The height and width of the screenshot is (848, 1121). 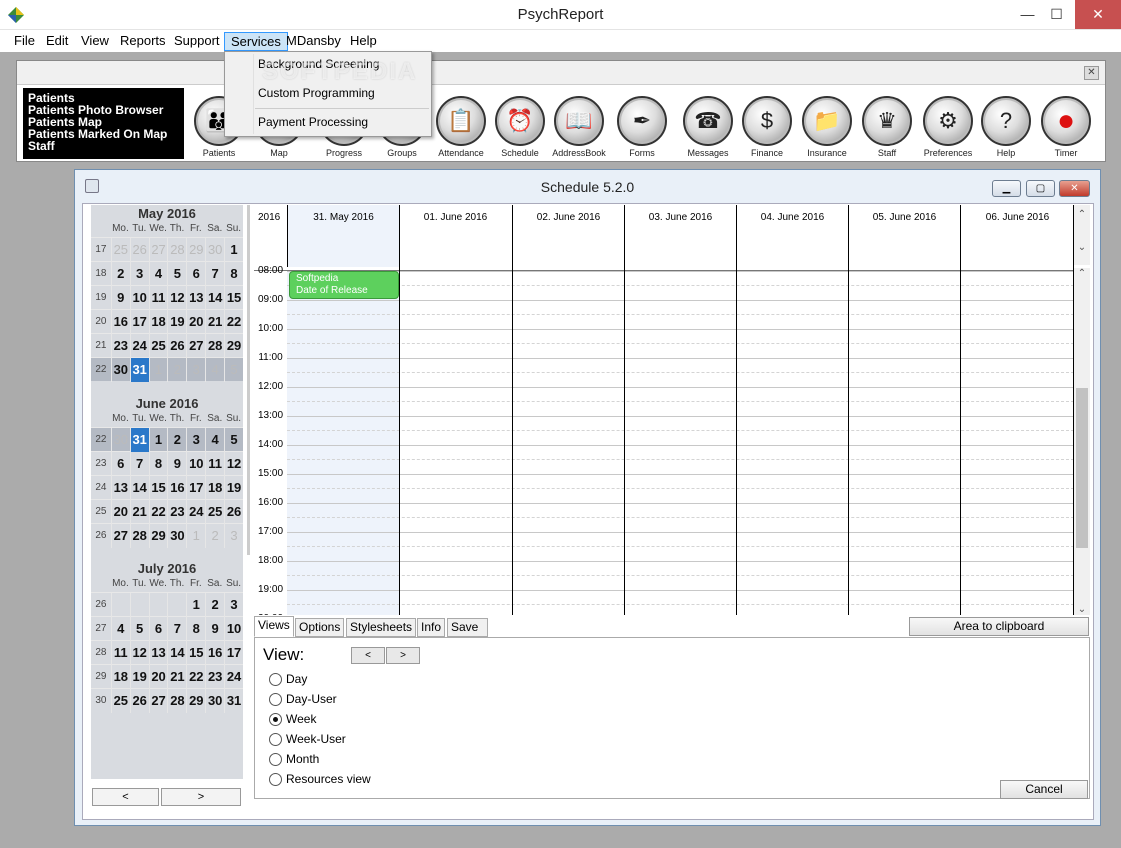 What do you see at coordinates (368, 655) in the screenshot?
I see `view-prev-button: <` at bounding box center [368, 655].